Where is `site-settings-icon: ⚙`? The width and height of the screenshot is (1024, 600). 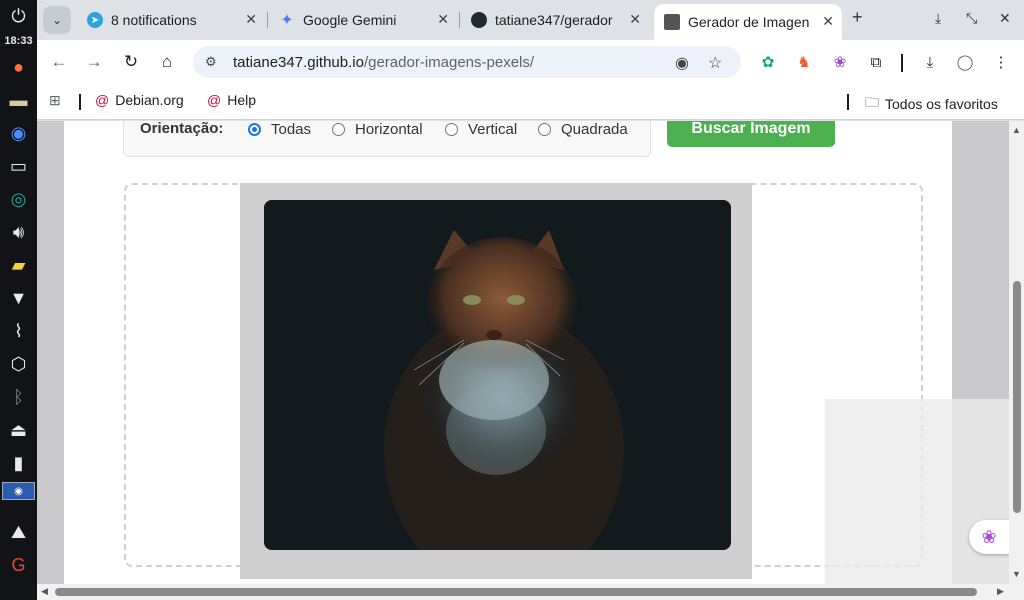
site-settings-icon: ⚙ is located at coordinates (214, 62).